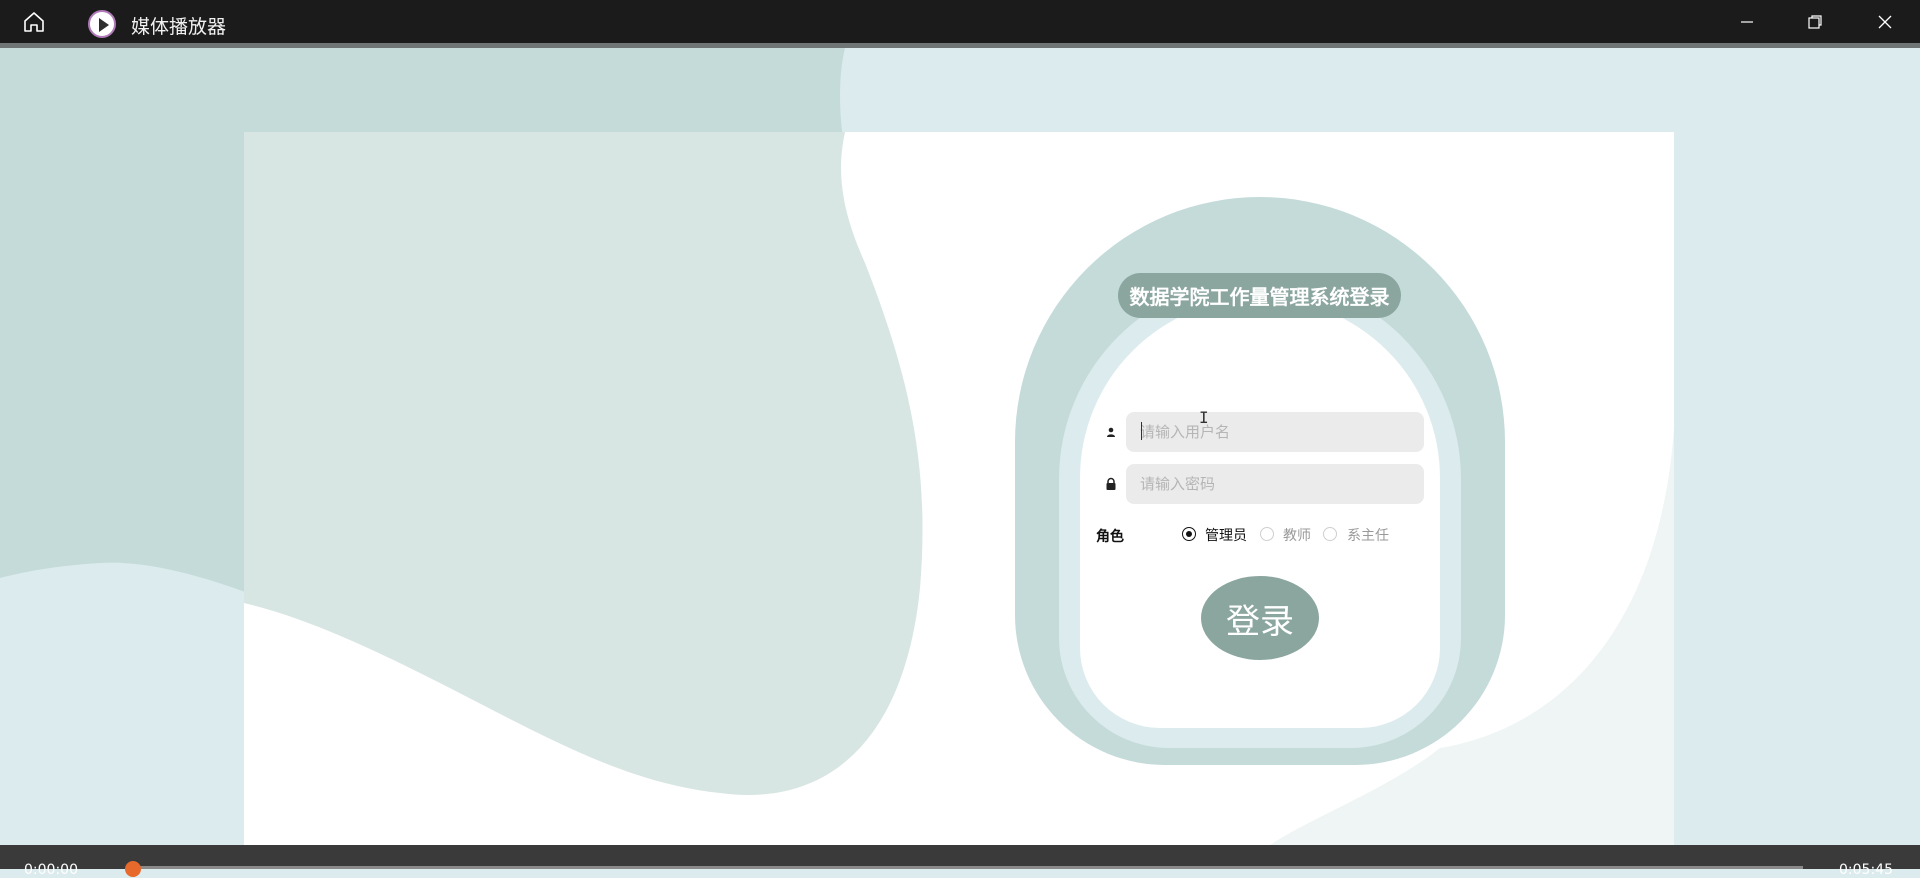  What do you see at coordinates (1110, 537) in the screenshot?
I see `role-label: 角色` at bounding box center [1110, 537].